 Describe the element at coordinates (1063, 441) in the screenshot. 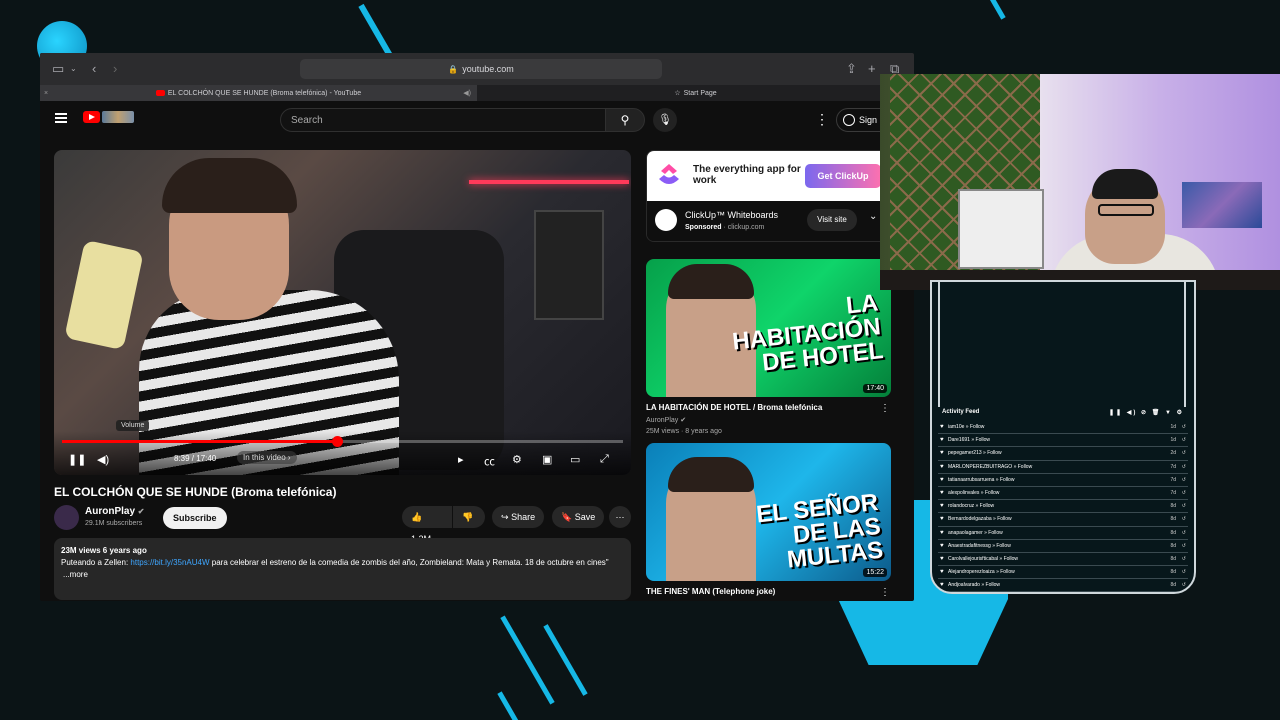

I see `activity-feed-row: ♥ Dare1691 » Follow 1d ↺` at that location.